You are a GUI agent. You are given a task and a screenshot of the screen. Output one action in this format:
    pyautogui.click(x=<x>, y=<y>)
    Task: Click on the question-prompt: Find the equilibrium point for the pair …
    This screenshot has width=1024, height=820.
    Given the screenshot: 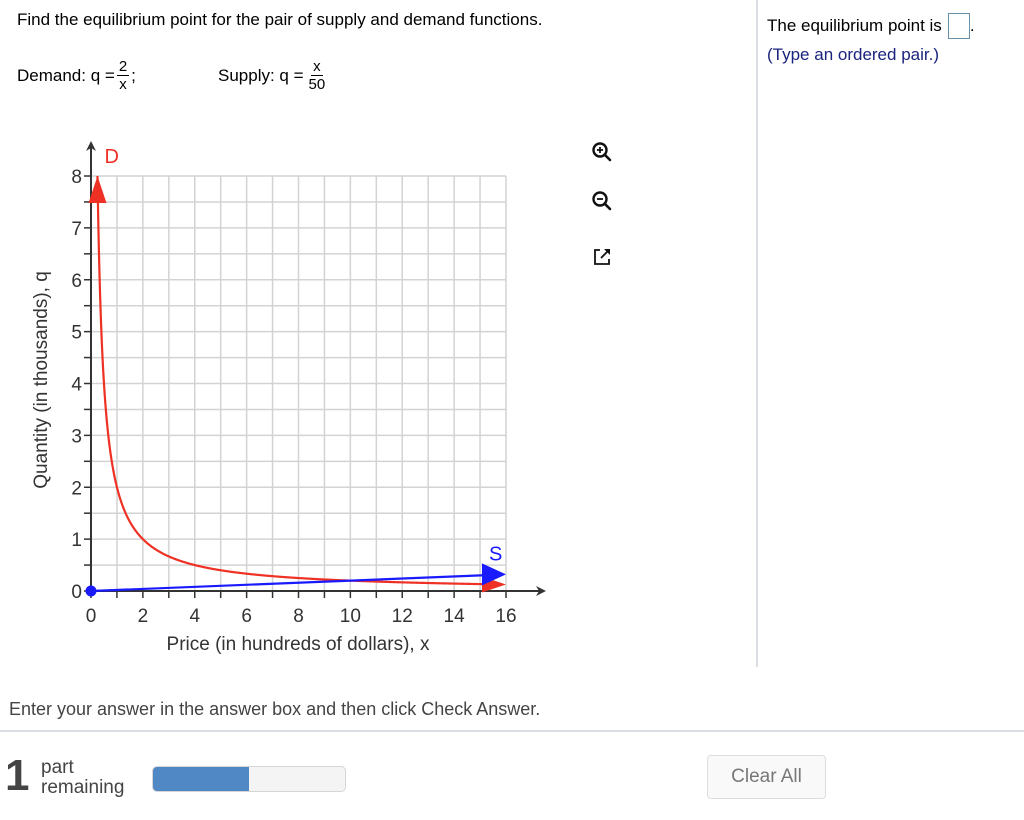 What is the action you would take?
    pyautogui.click(x=280, y=19)
    